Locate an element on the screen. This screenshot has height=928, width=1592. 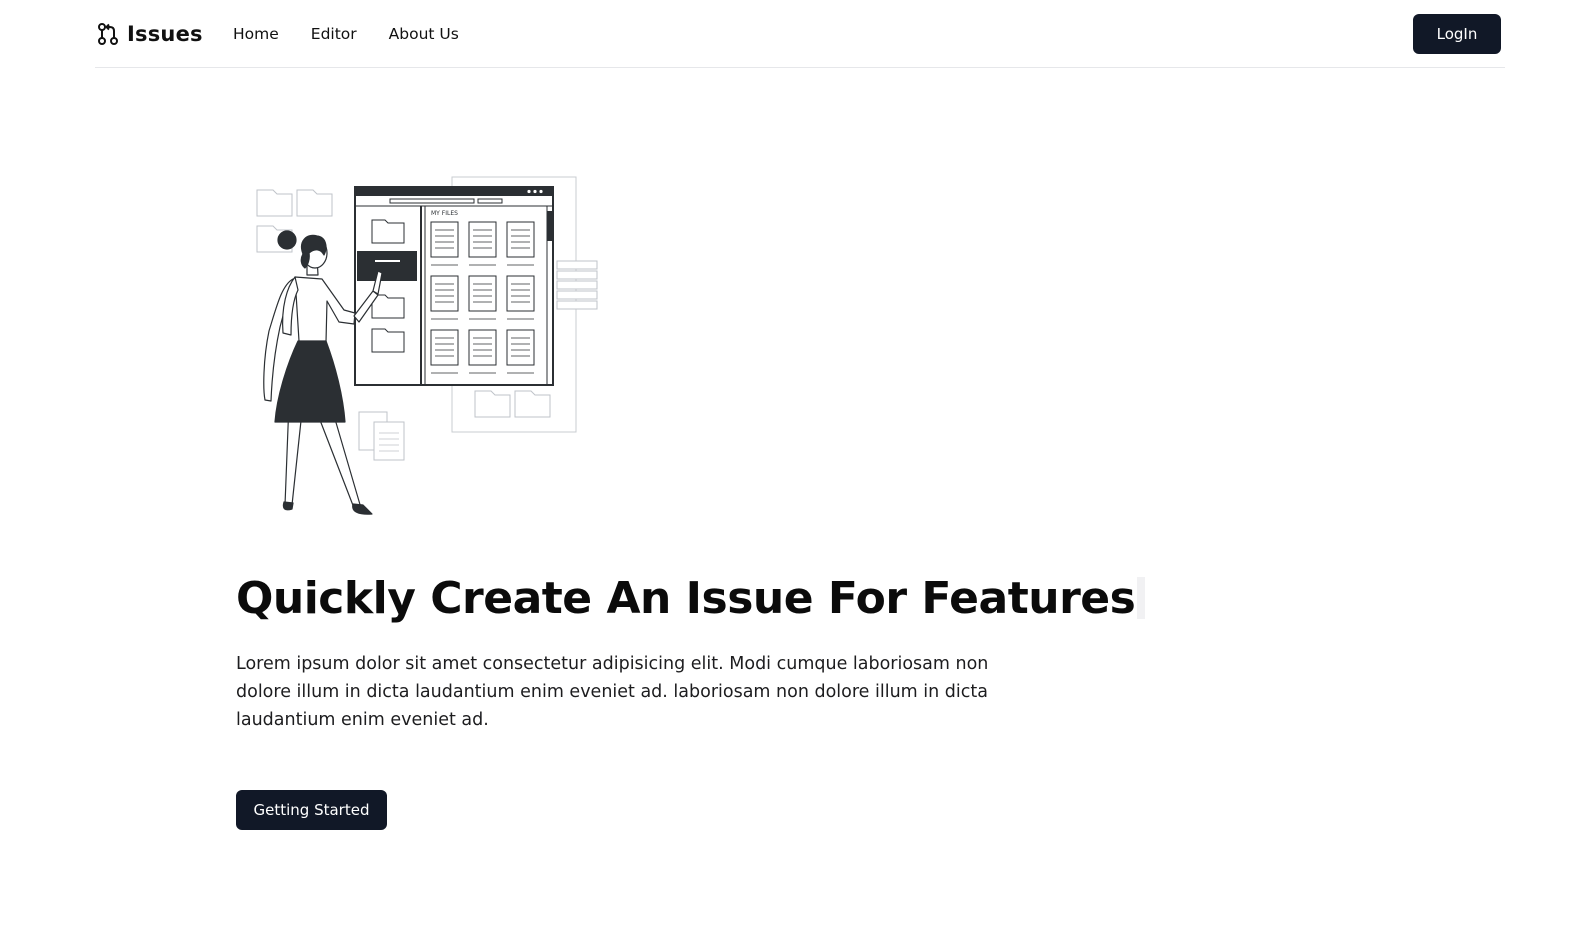
nav-link-home: Home is located at coordinates (256, 34).